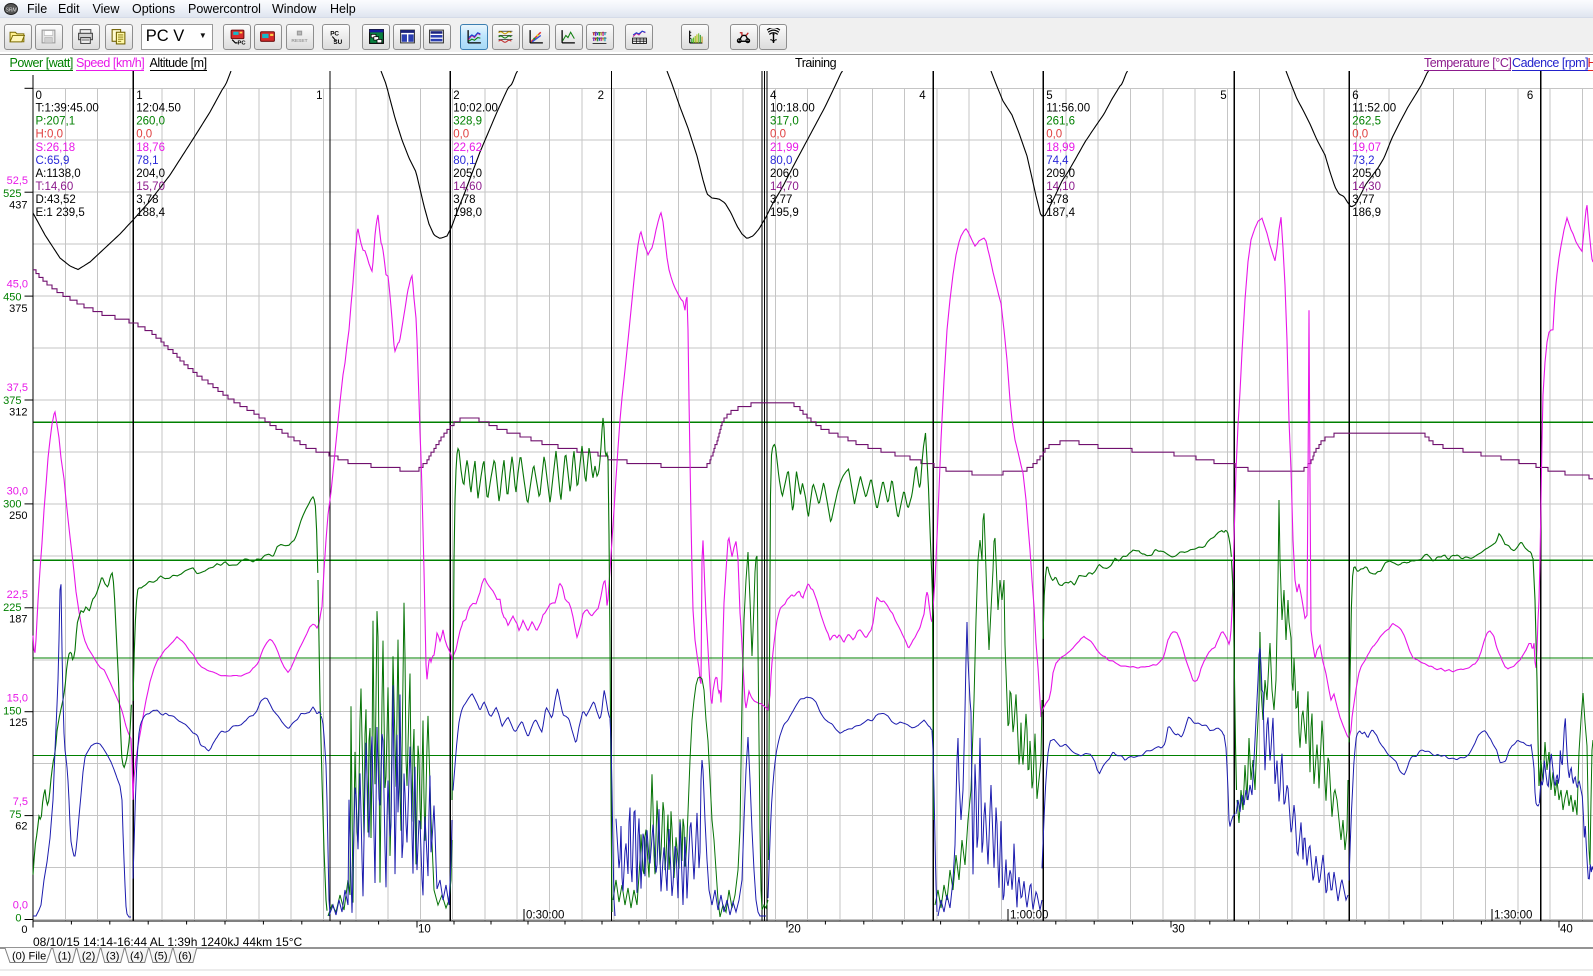  I want to click on svg-text: 19,07, so click(1366, 148).